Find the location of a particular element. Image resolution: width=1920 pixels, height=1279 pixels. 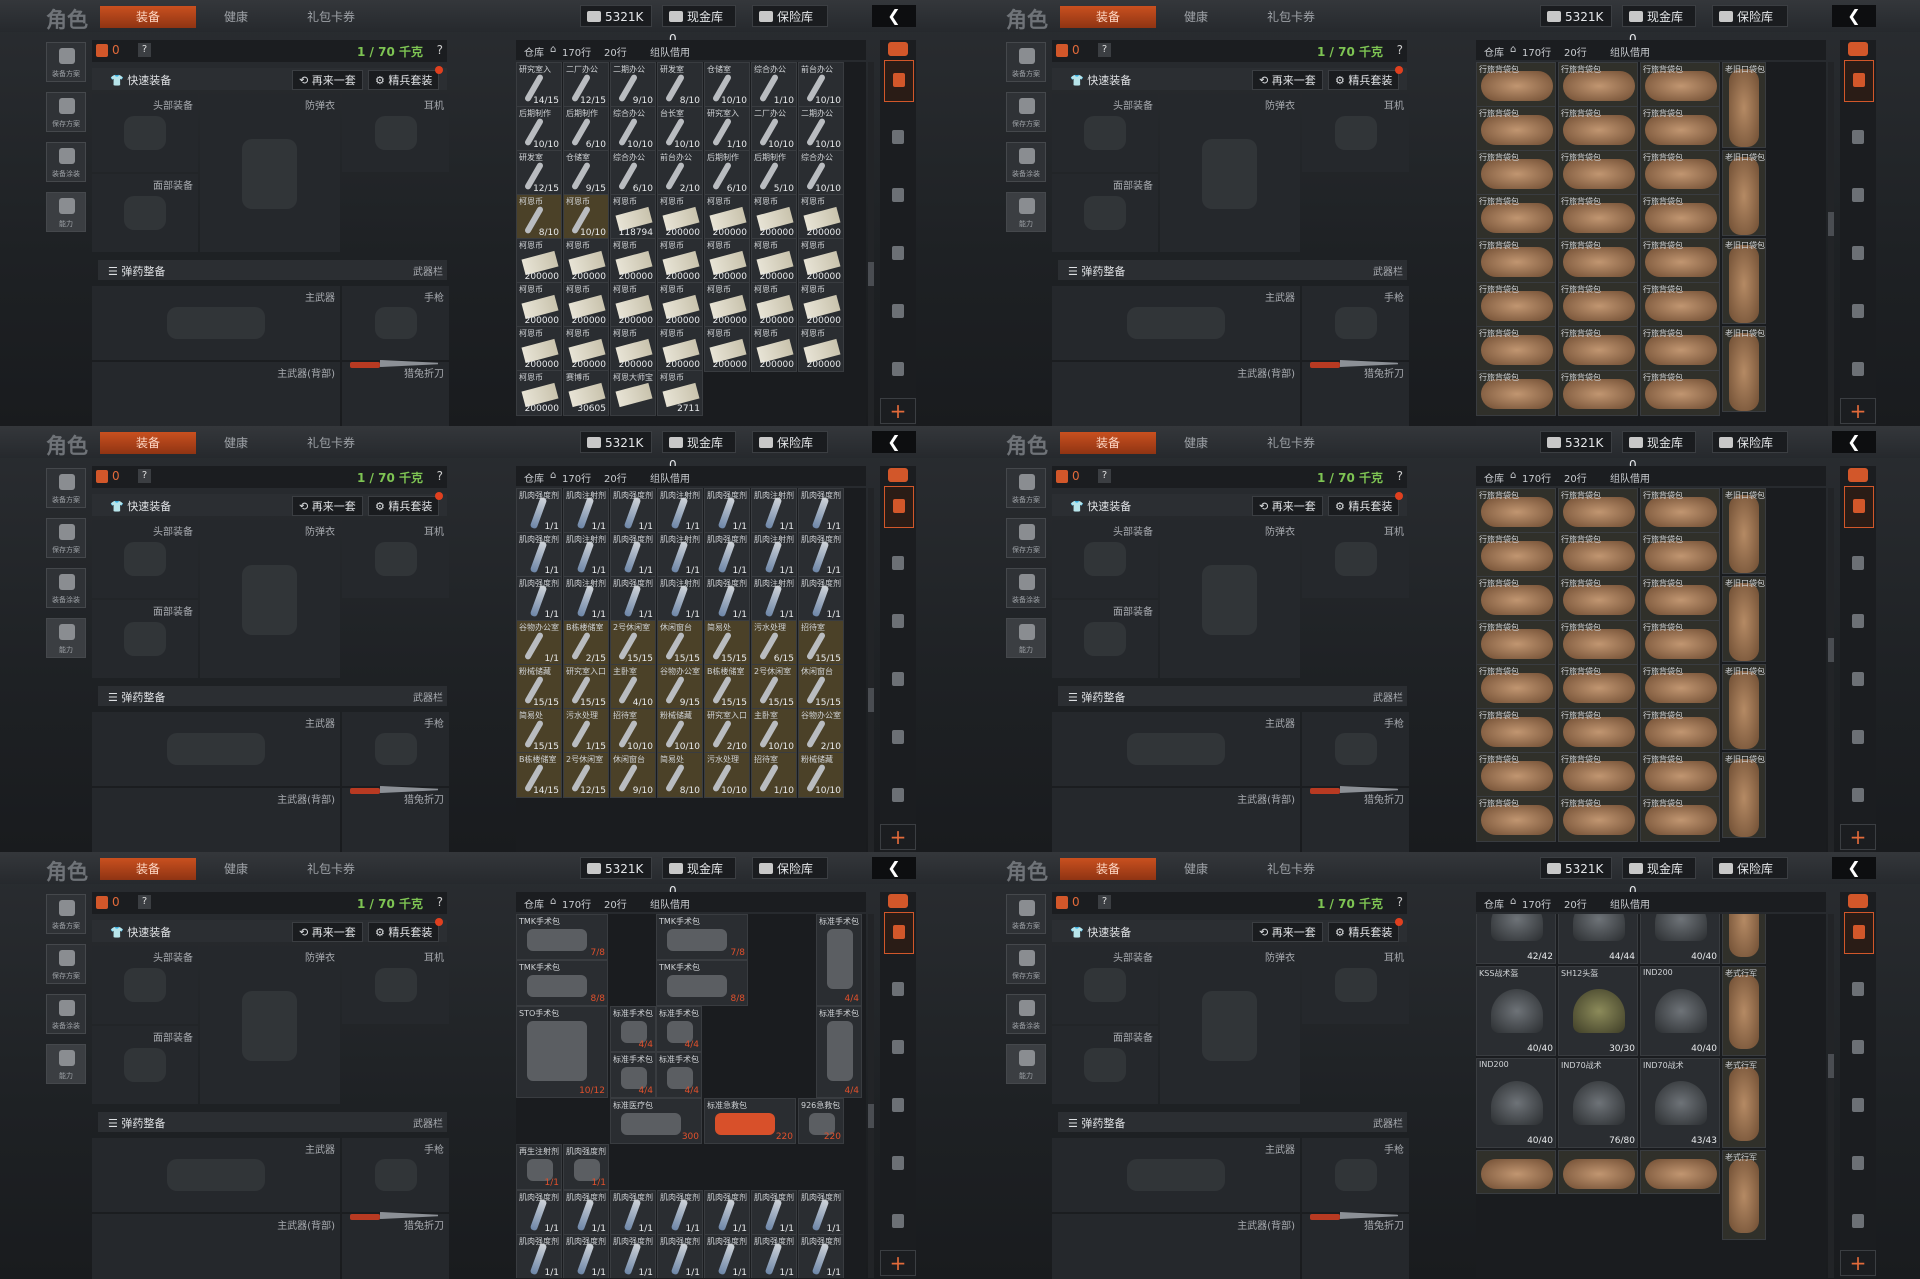

storage-item: 柯恩大师宝 is located at coordinates (633, 393).